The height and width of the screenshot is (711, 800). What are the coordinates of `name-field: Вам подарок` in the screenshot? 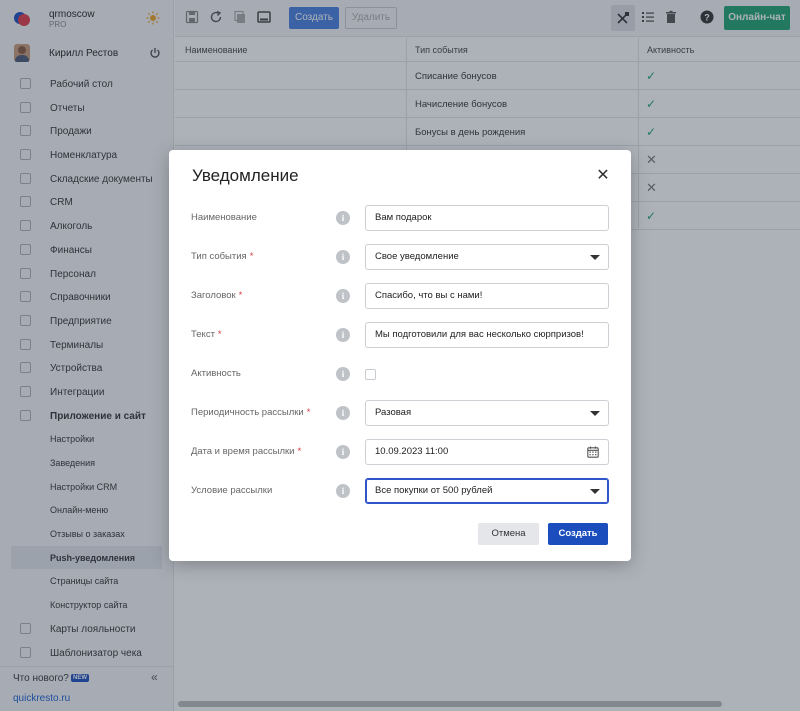 It's located at (487, 218).